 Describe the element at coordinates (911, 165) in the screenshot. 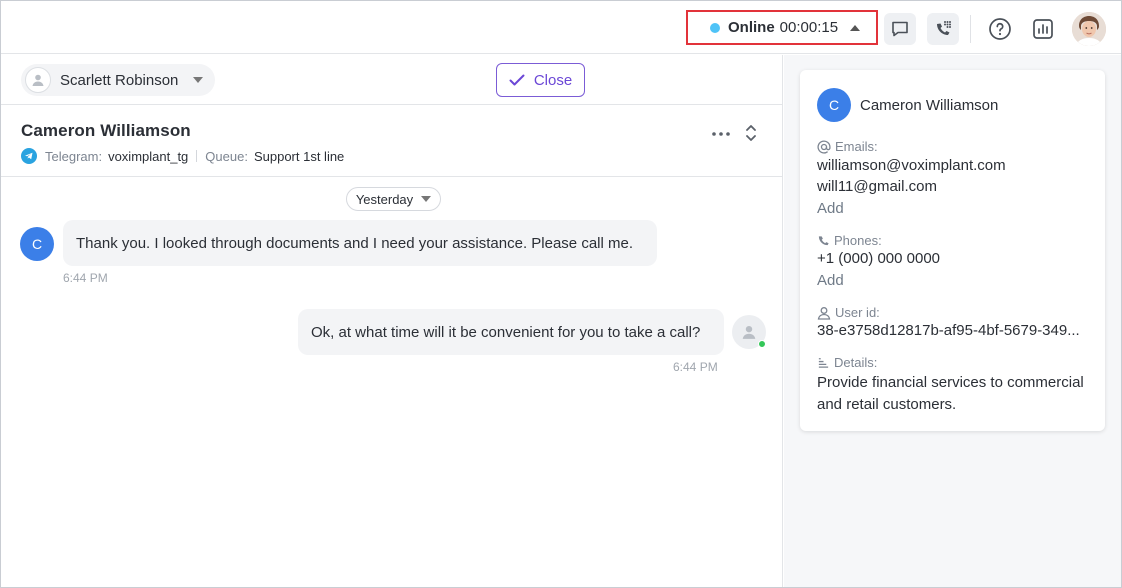

I see `email-item: williamson@voximplant.com` at that location.